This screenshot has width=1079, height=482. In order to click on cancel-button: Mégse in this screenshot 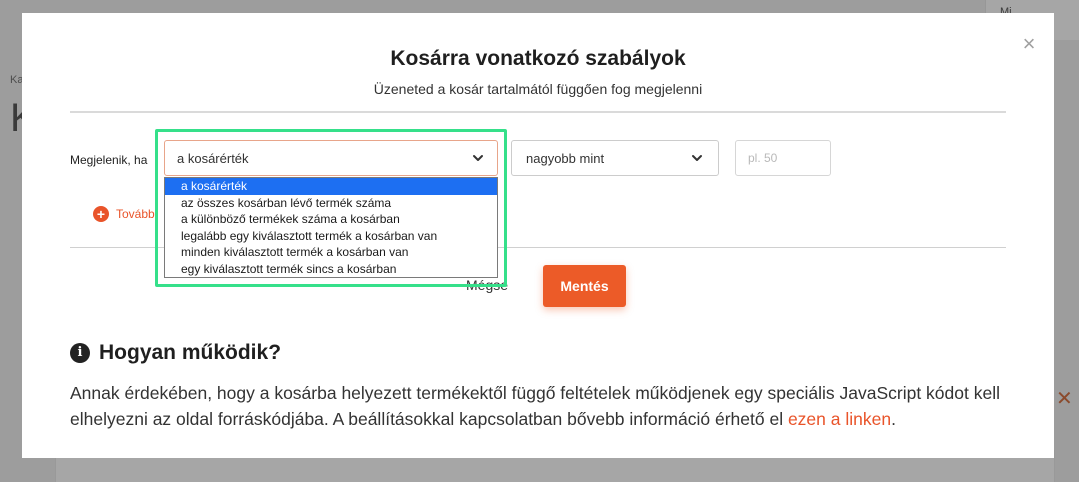, I will do `click(487, 285)`.